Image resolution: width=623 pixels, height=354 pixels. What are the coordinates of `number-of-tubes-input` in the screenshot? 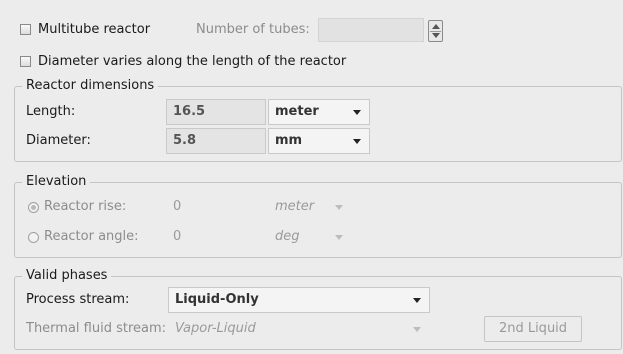 It's located at (371, 30).